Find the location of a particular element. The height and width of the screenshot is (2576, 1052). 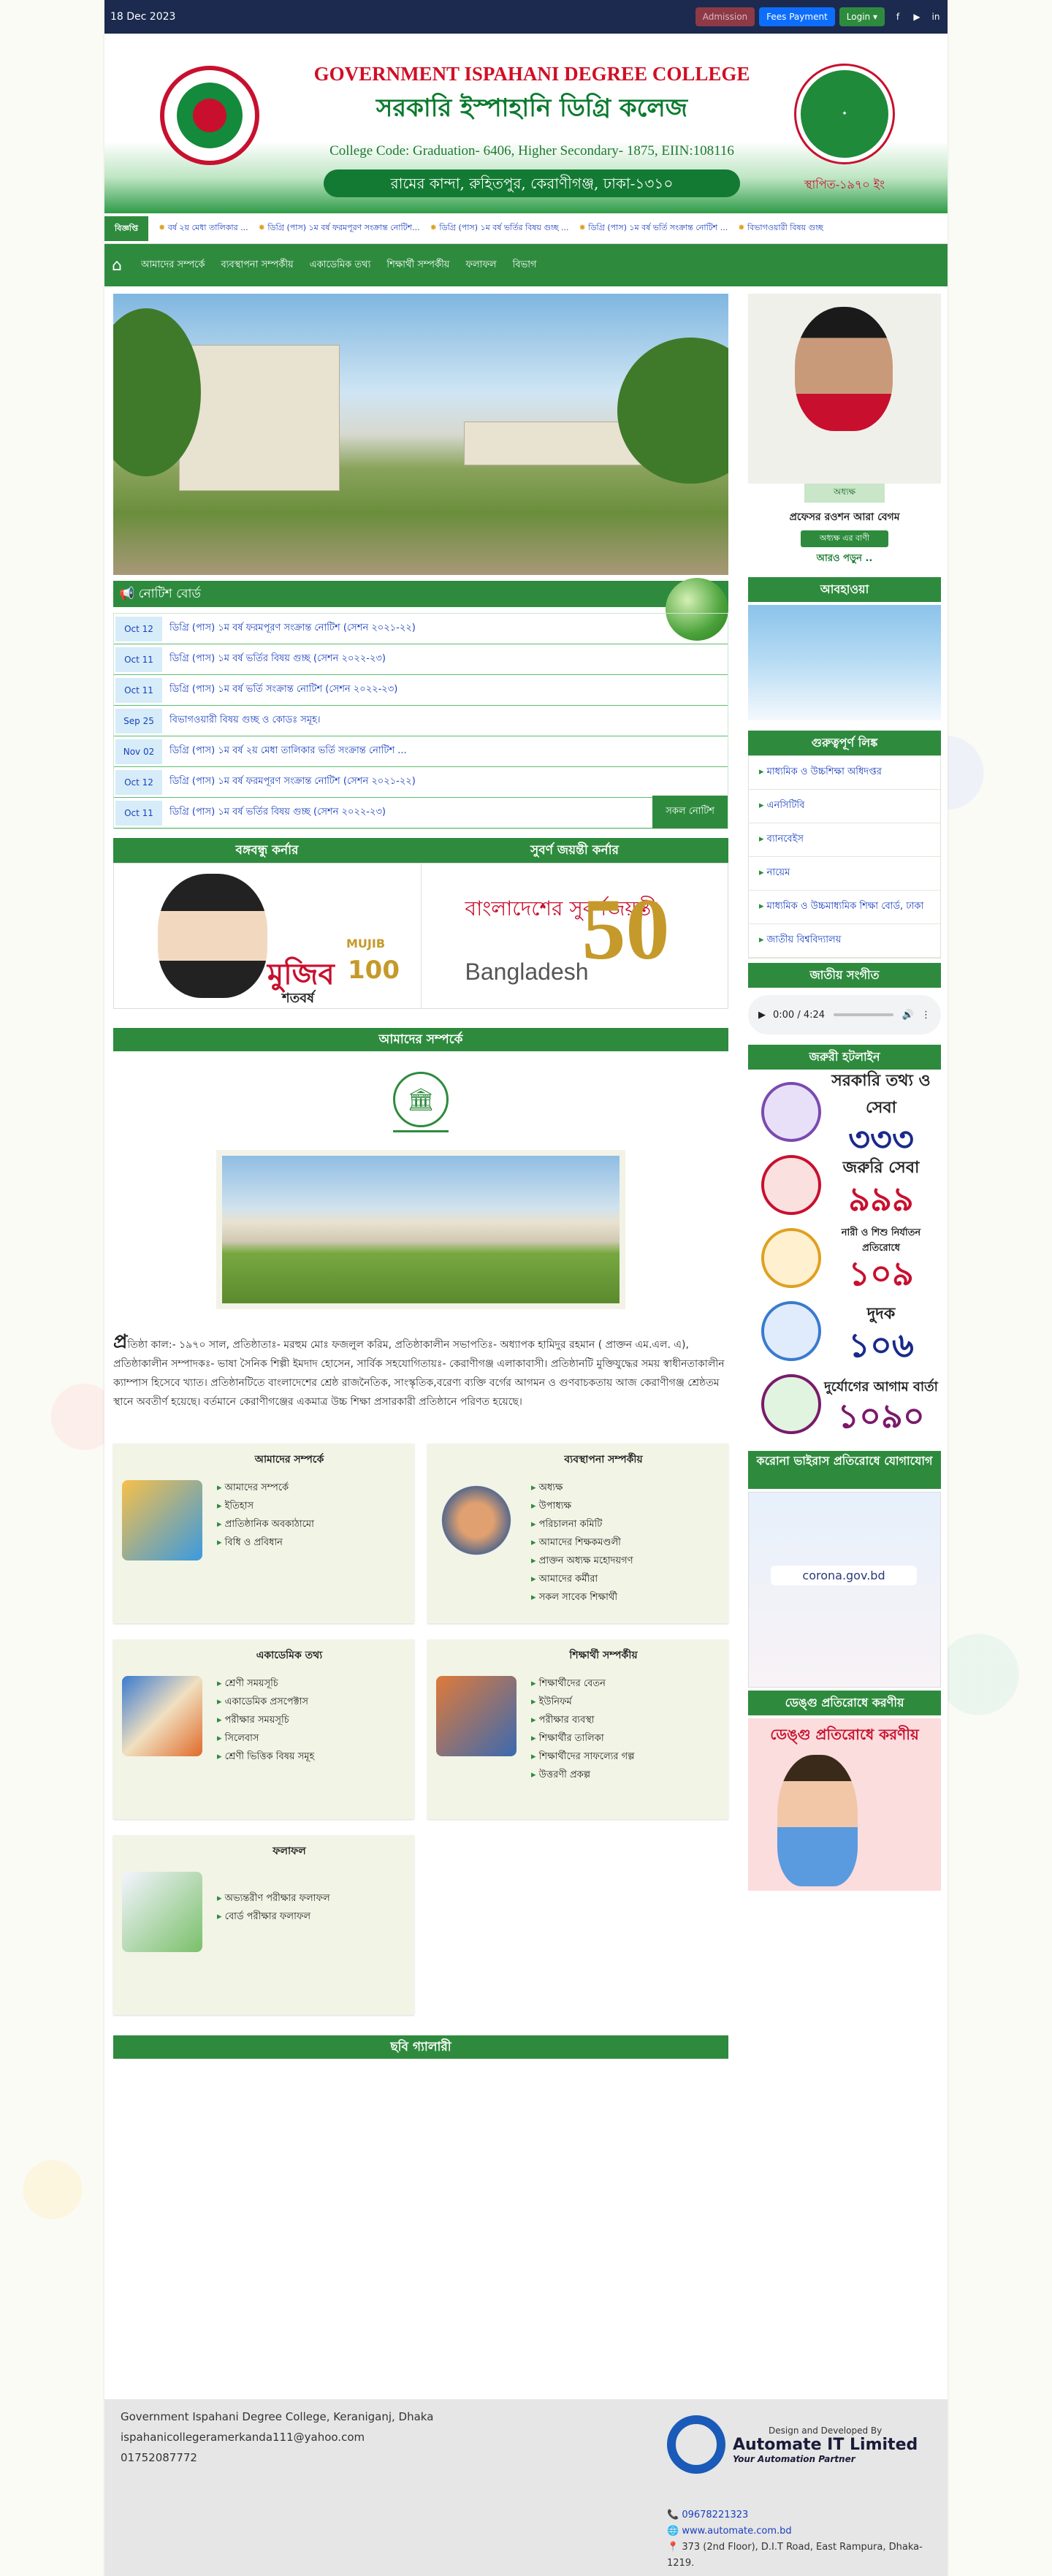

card-link: আমাদের কর্মীরা is located at coordinates (582, 1579).